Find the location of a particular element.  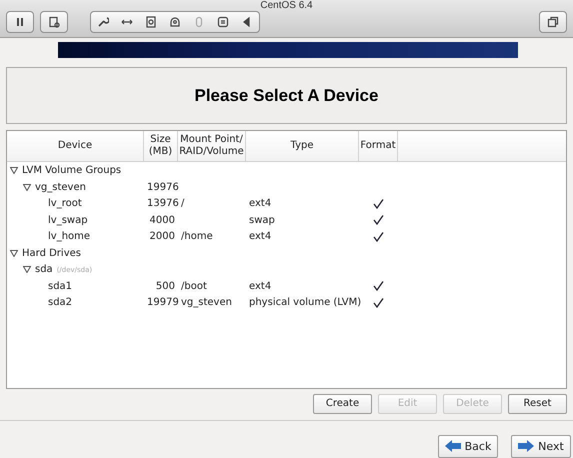

screen-icon is located at coordinates (54, 22).